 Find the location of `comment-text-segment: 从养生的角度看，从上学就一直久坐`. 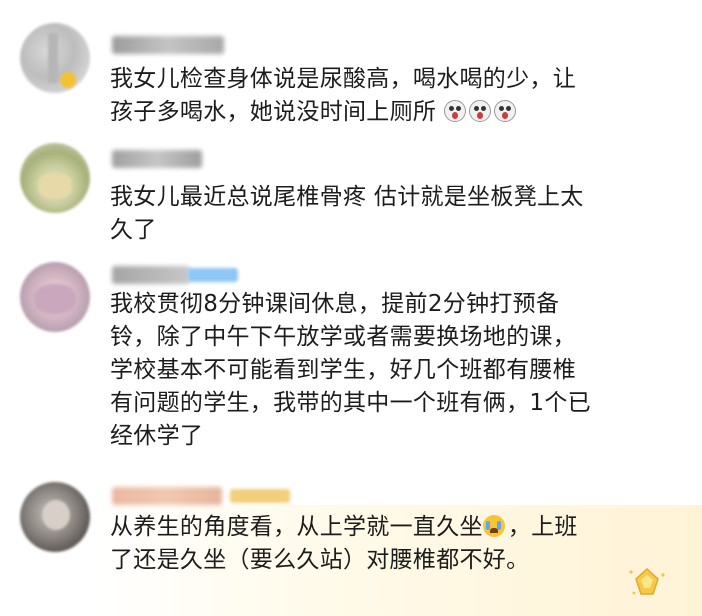

comment-text-segment: 从养生的角度看，从上学就一直久坐 is located at coordinates (296, 527).